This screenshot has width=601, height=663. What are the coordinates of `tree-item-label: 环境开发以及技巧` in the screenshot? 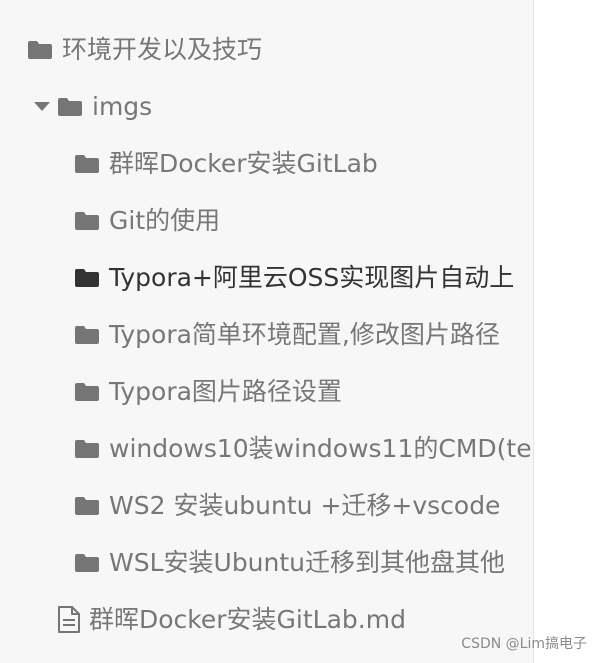 It's located at (162, 49).